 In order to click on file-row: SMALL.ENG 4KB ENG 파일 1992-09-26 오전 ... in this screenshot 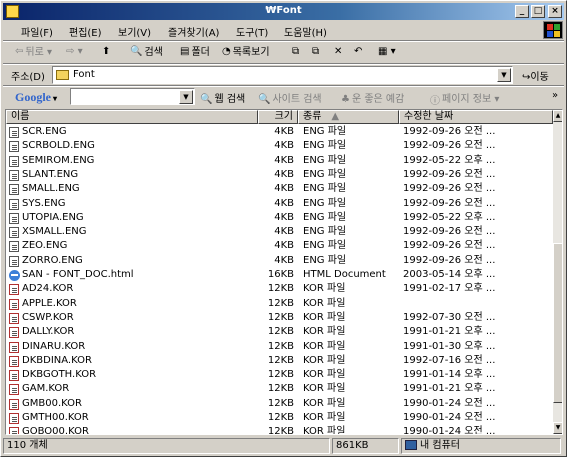, I will do `click(278, 189)`.